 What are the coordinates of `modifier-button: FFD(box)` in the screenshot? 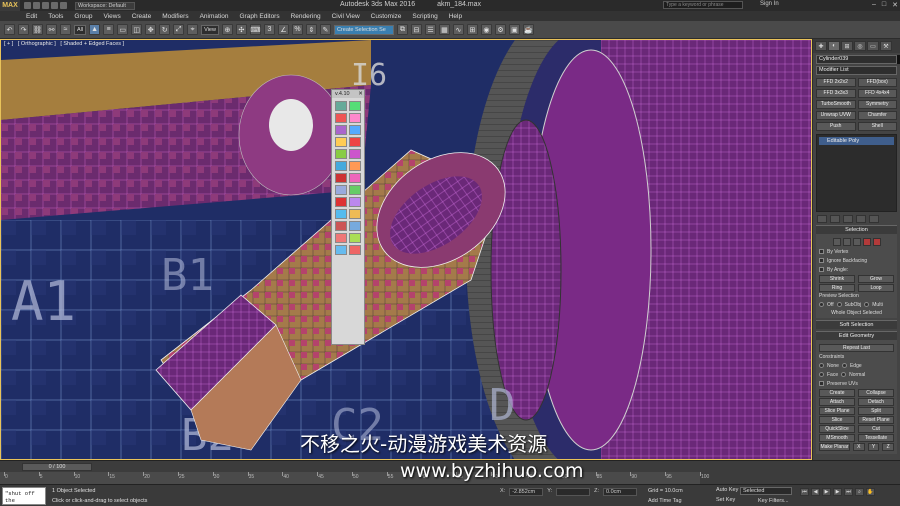 It's located at (877, 82).